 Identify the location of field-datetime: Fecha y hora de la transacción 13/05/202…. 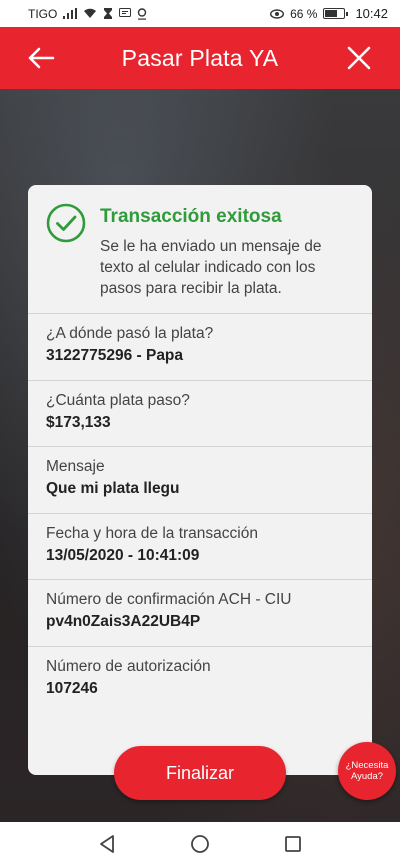
(200, 546).